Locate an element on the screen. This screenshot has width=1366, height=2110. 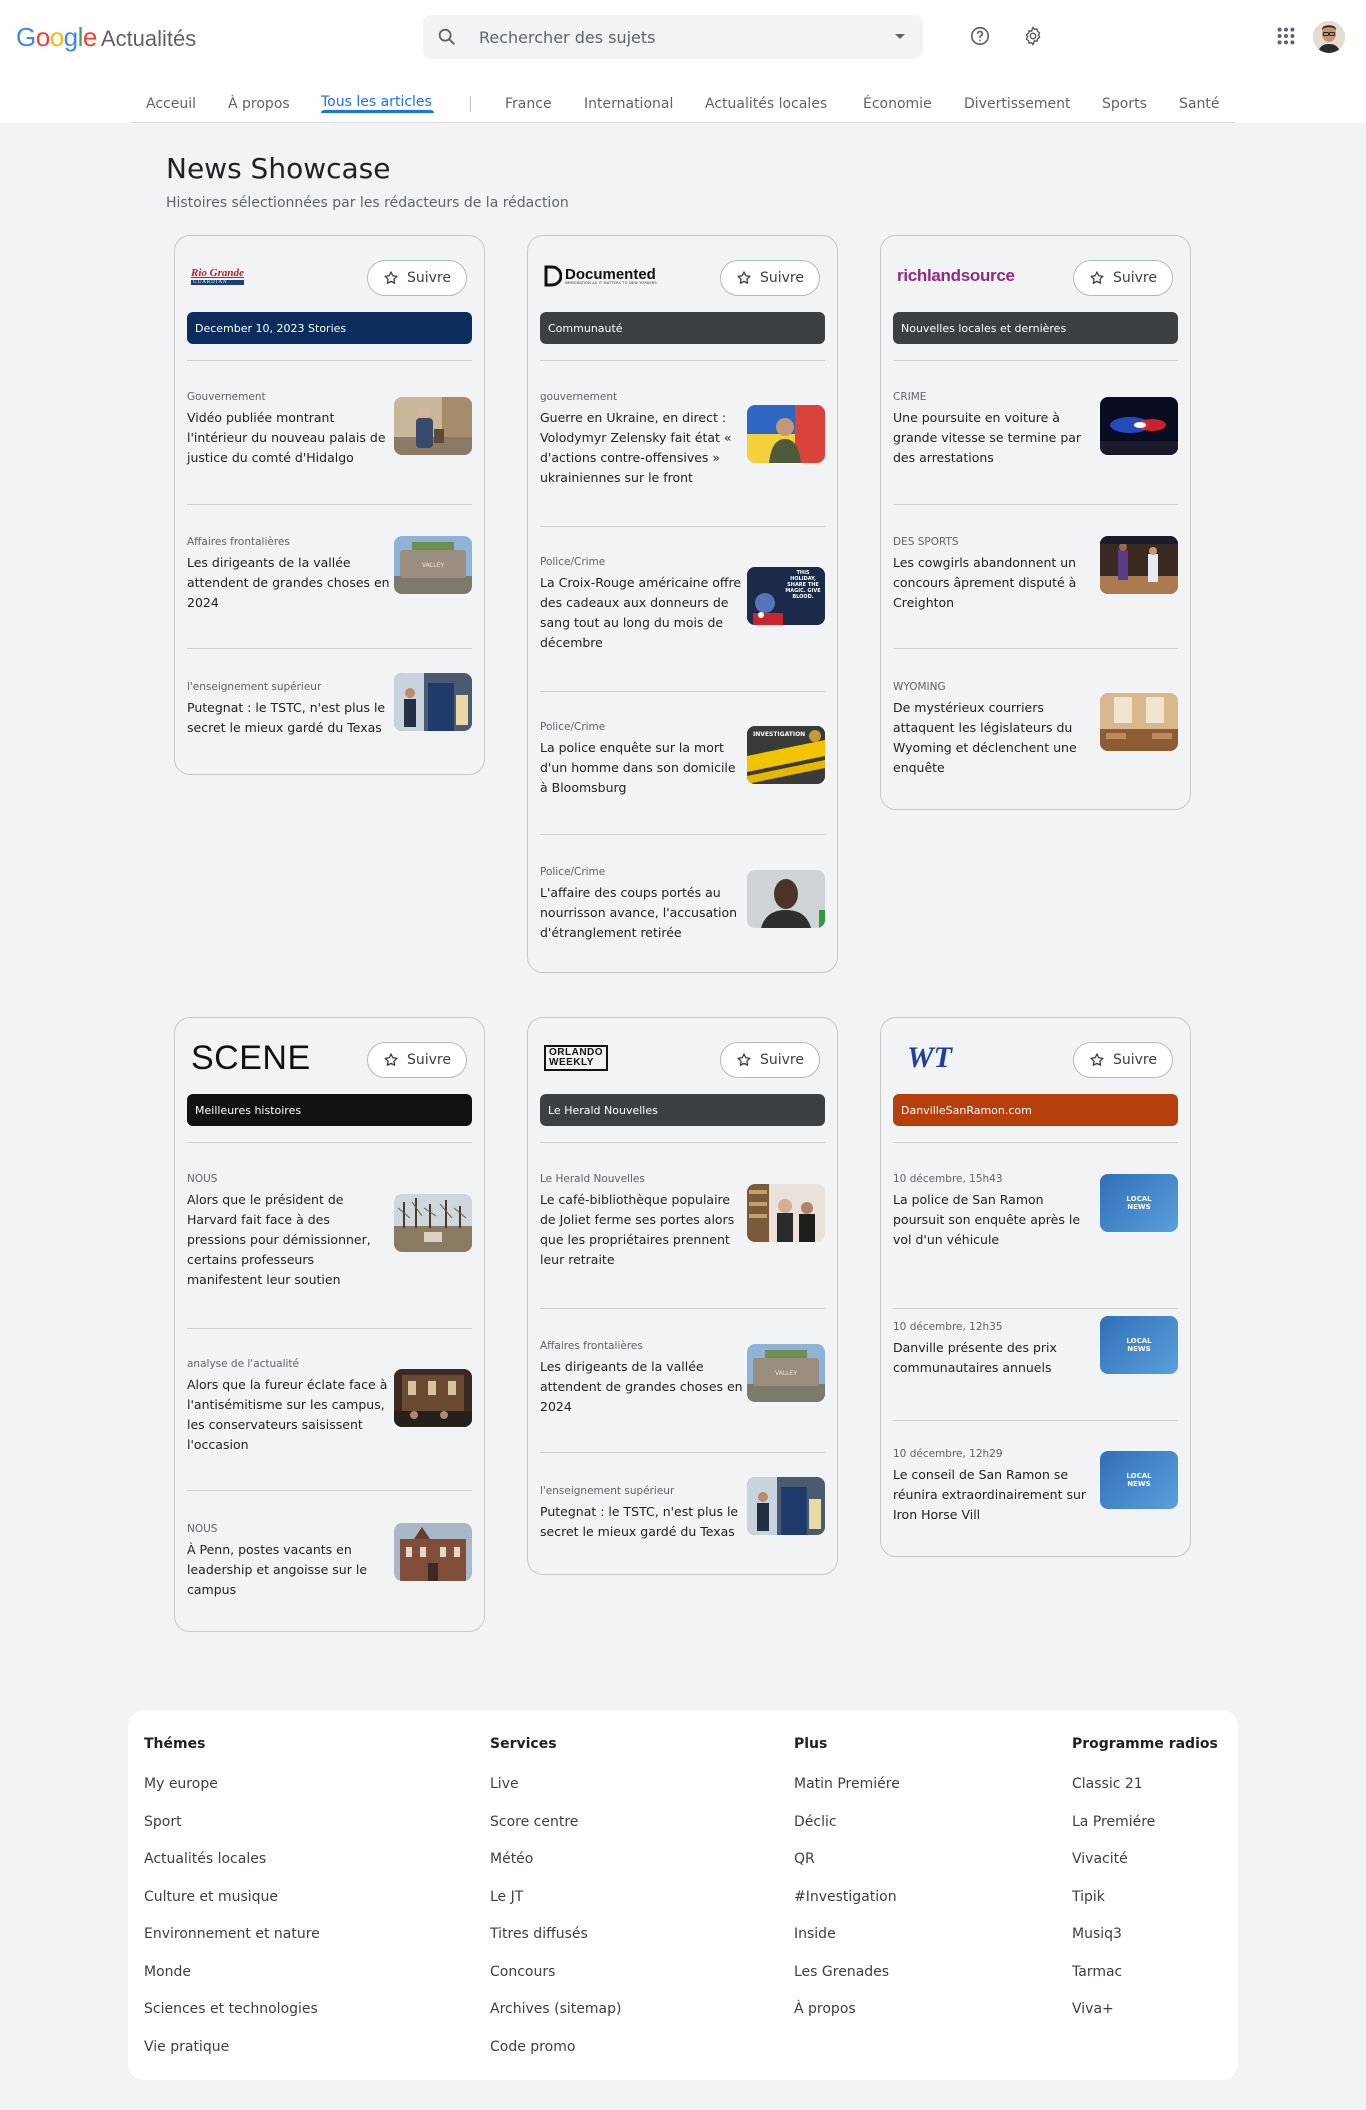
footer-link: Code promo is located at coordinates (555, 2058).